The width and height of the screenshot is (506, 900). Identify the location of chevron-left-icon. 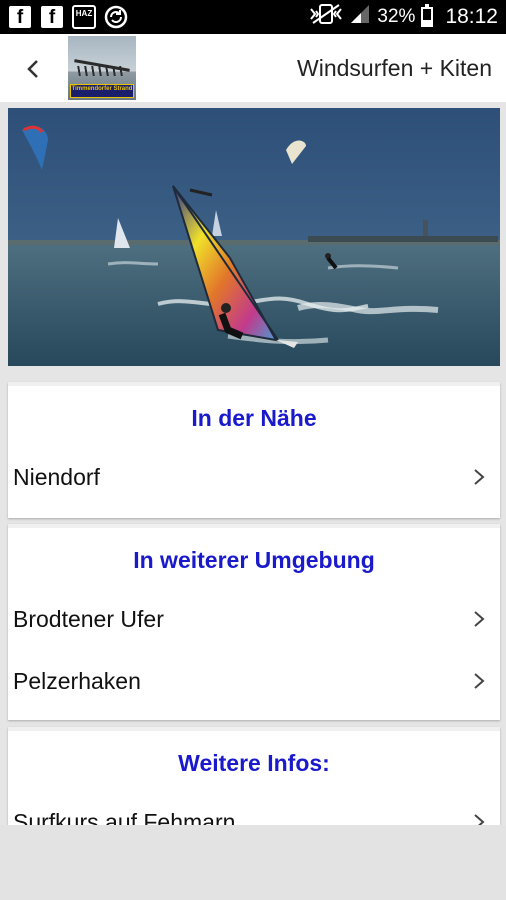
(32, 69).